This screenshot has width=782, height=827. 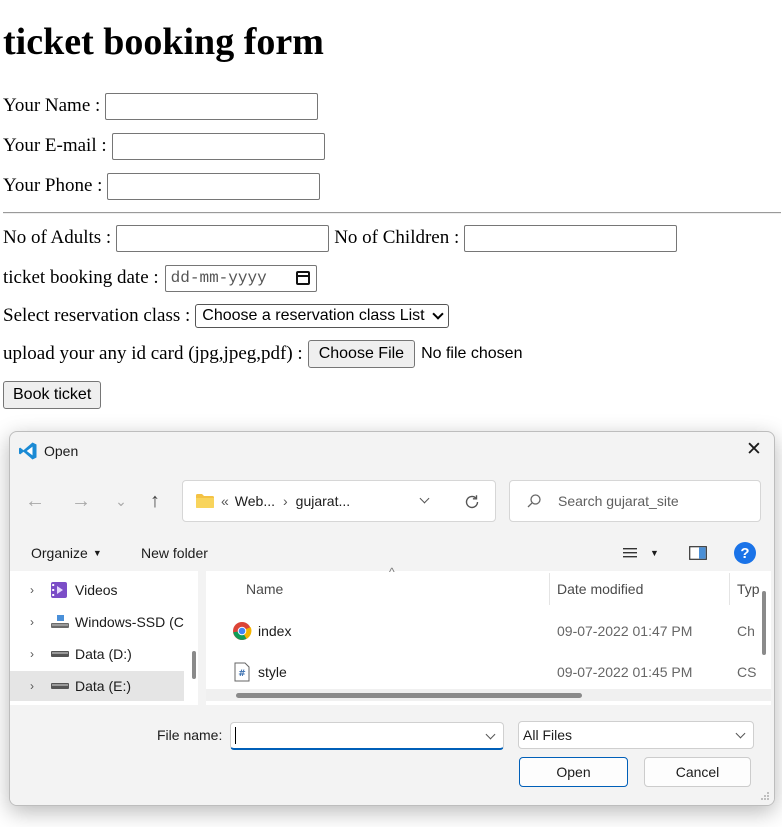 I want to click on resize-grip-icon, so click(x=765, y=796).